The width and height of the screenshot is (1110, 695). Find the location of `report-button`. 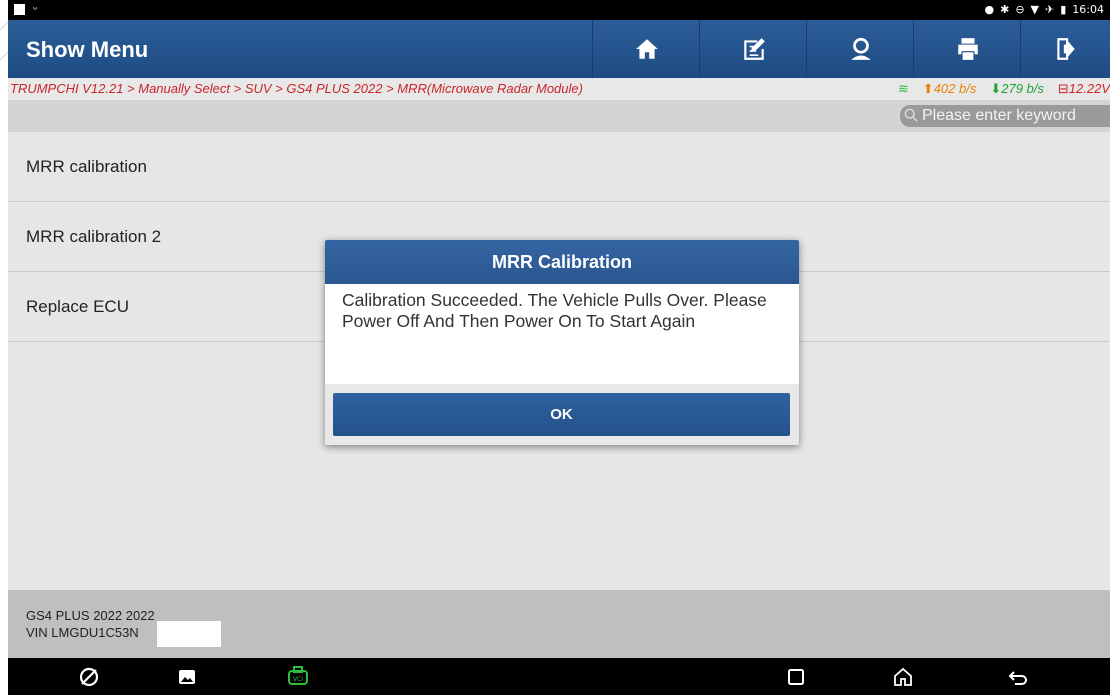

report-button is located at coordinates (753, 49).